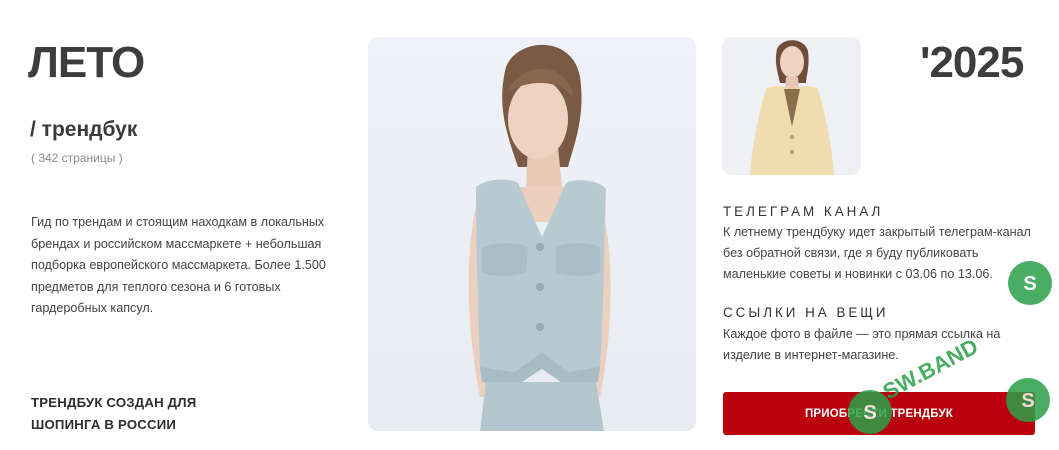  I want to click on model-vest-illustration, so click(539, 237).